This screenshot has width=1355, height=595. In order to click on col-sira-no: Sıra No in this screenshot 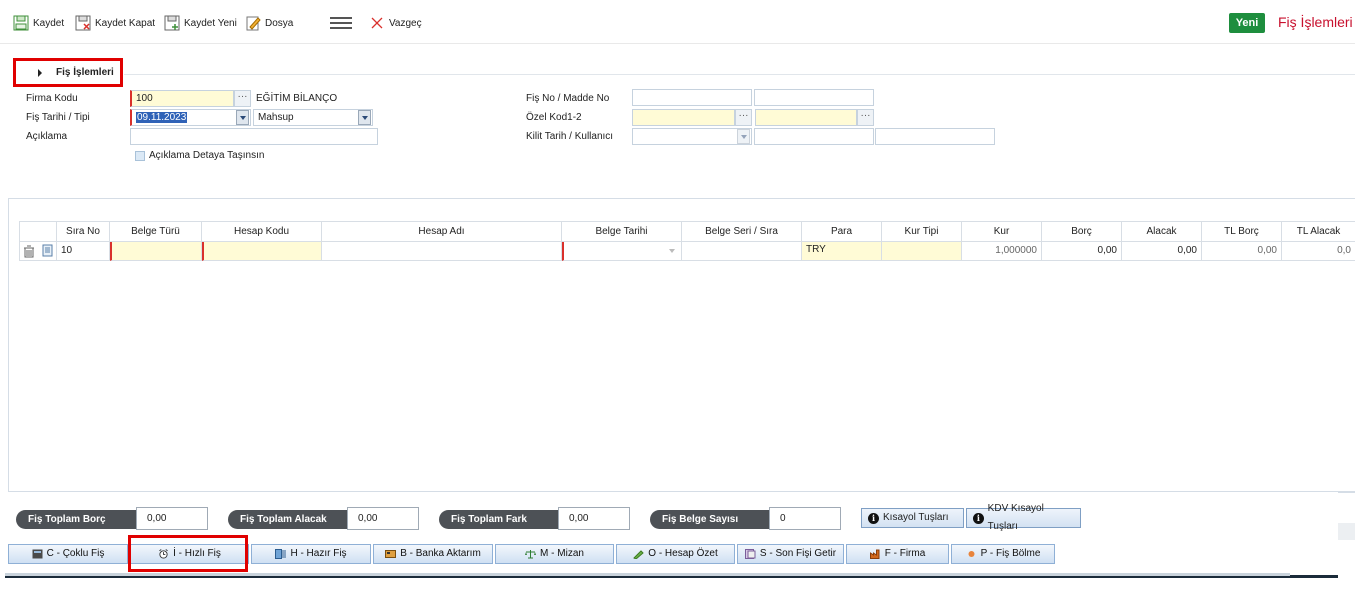, I will do `click(83, 231)`.